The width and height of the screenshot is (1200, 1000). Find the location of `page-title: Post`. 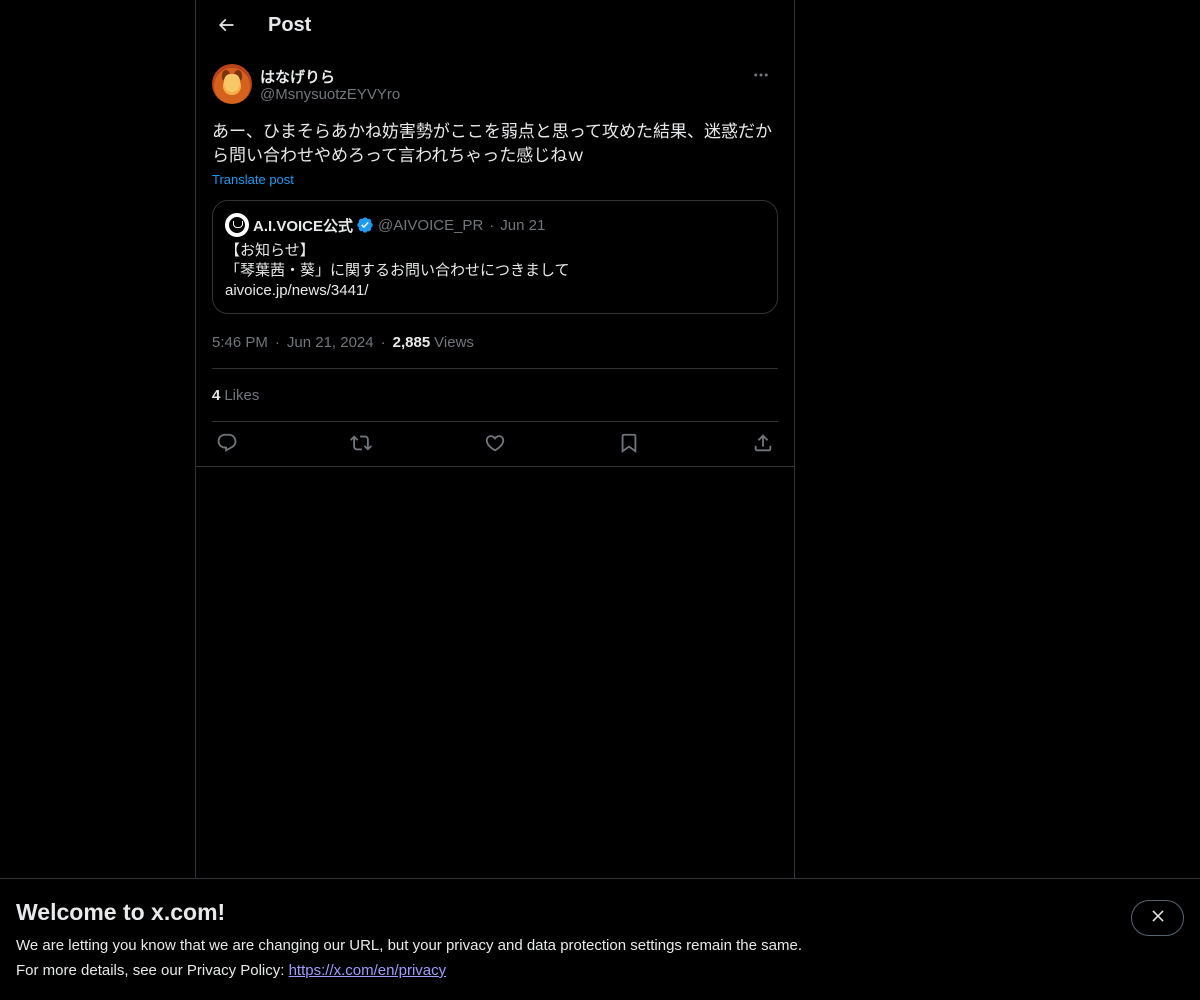

page-title: Post is located at coordinates (290, 25).